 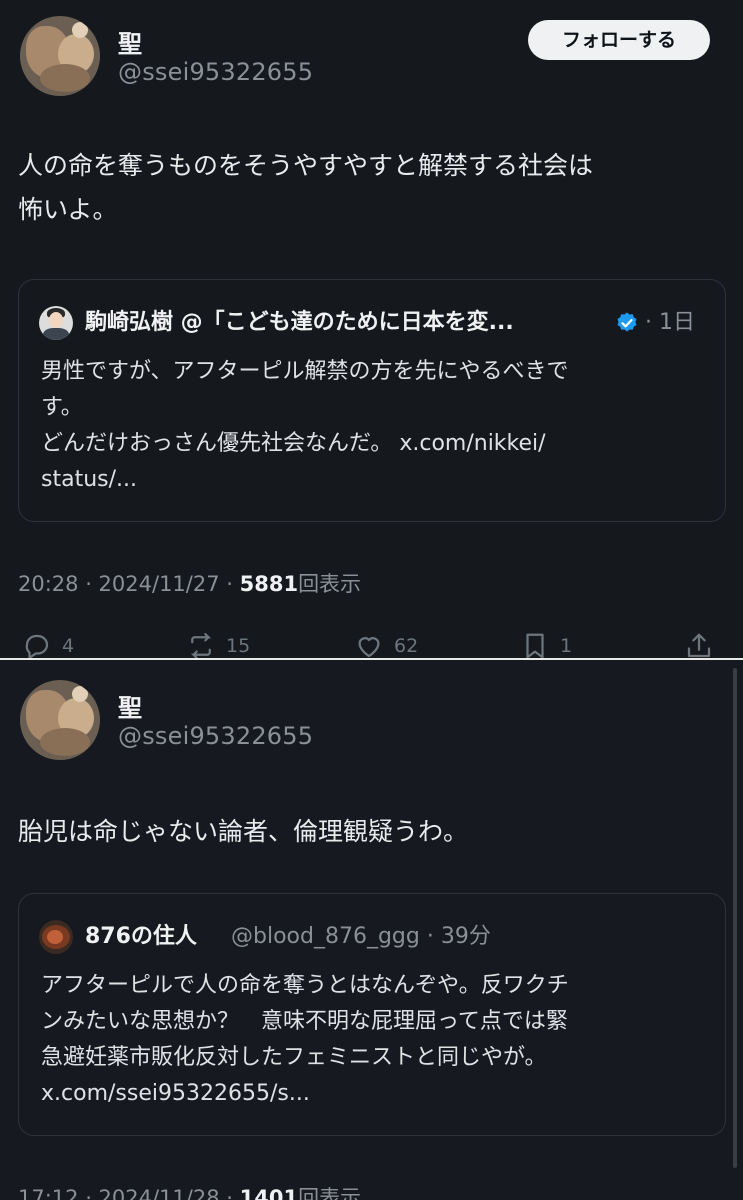 What do you see at coordinates (243, 831) in the screenshot?
I see `post-body-line: 胎児は命じゃない論者、倫理観疑うわ。` at bounding box center [243, 831].